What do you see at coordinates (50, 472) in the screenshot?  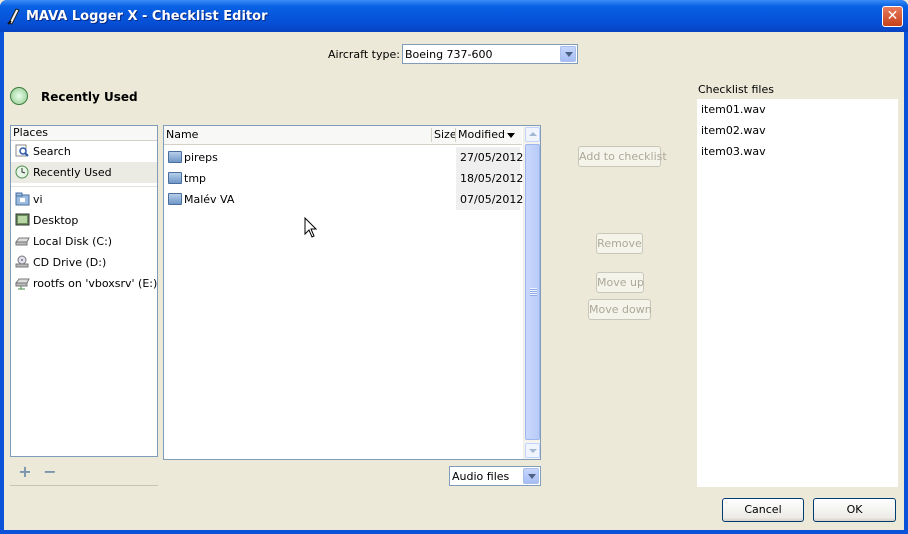 I see `remove-bookmark-button: −` at bounding box center [50, 472].